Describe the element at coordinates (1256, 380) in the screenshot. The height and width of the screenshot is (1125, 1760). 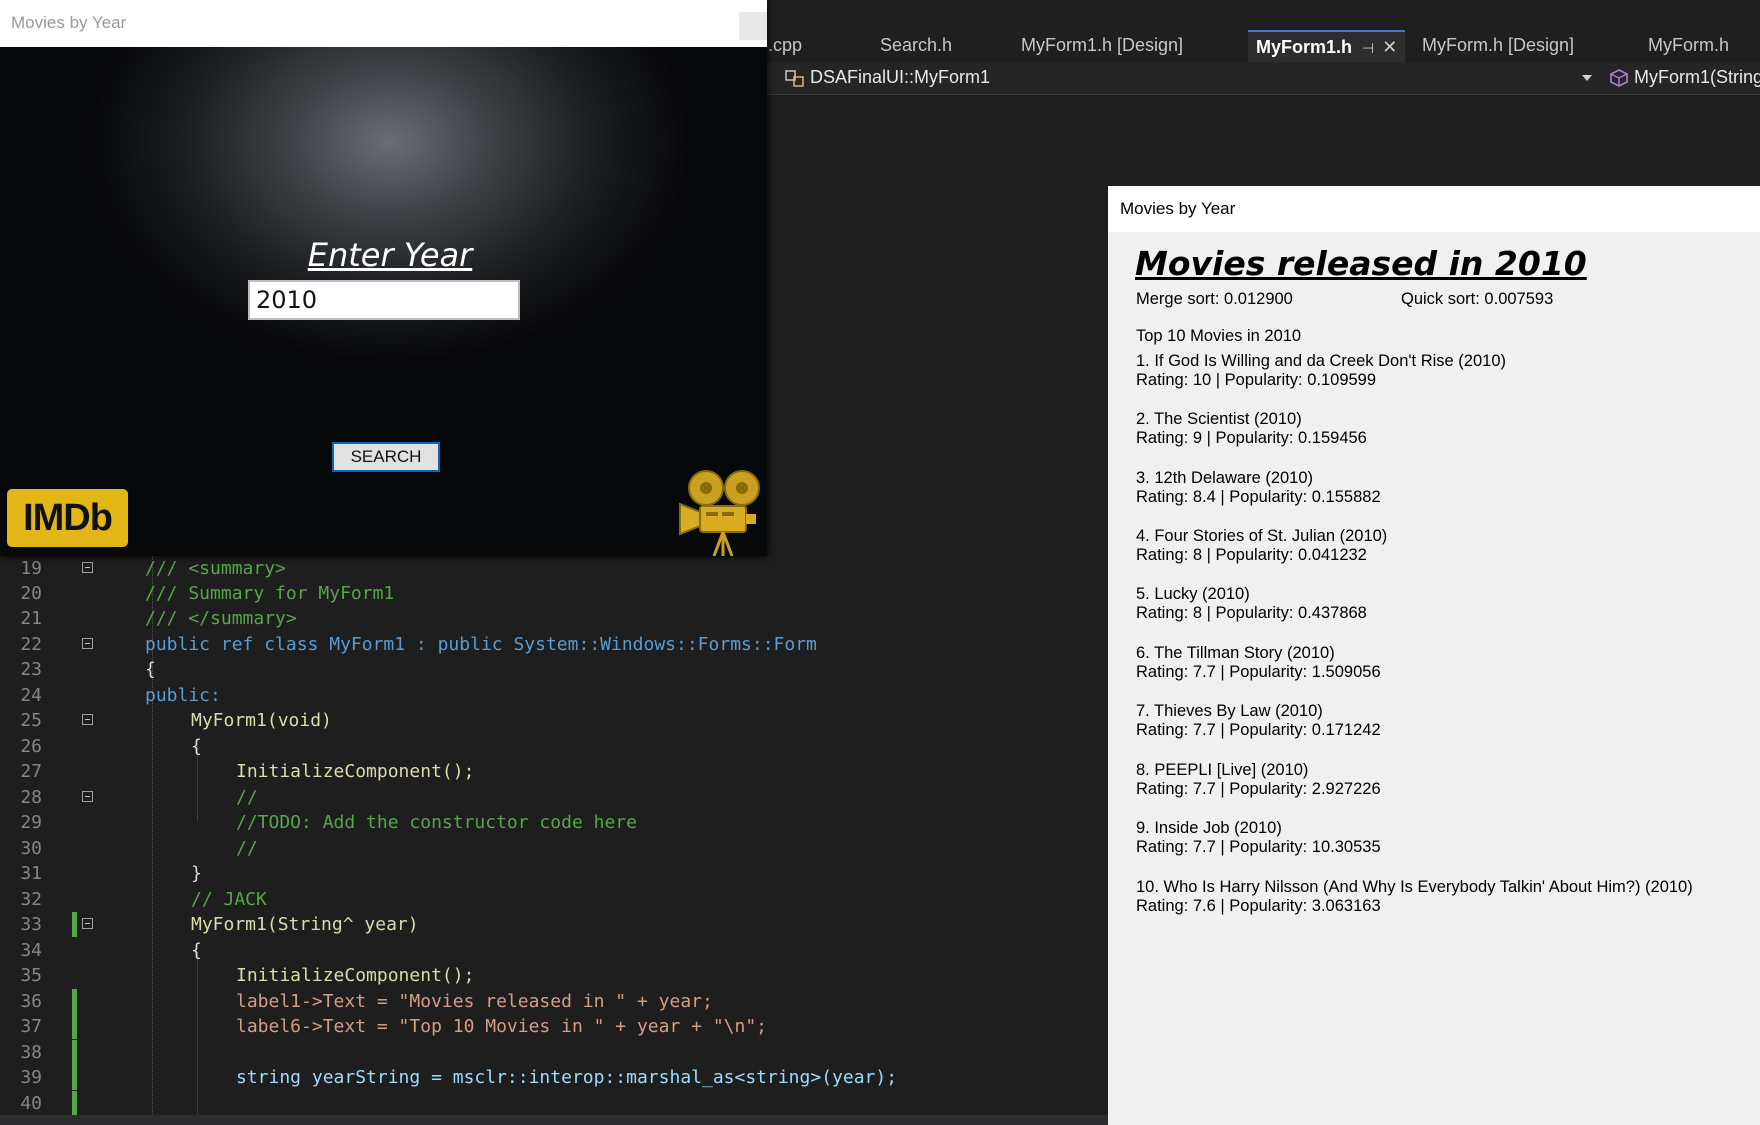
I see `movie-stats: Rating: 10 | Popularity: 0.109599` at that location.